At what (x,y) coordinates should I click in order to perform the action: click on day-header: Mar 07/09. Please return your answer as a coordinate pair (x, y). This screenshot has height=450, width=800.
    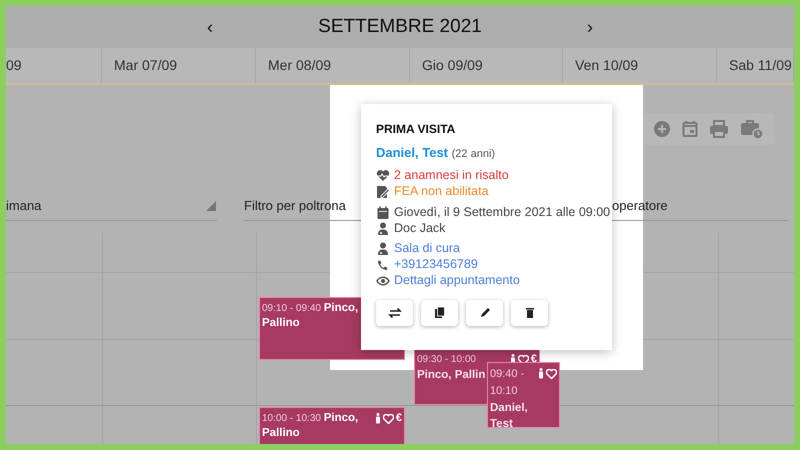
    Looking at the image, I should click on (146, 65).